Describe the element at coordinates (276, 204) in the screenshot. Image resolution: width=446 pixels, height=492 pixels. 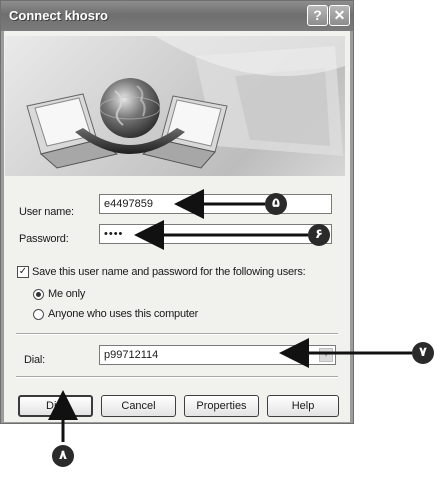
I see `callout-badge-5: ۵` at that location.